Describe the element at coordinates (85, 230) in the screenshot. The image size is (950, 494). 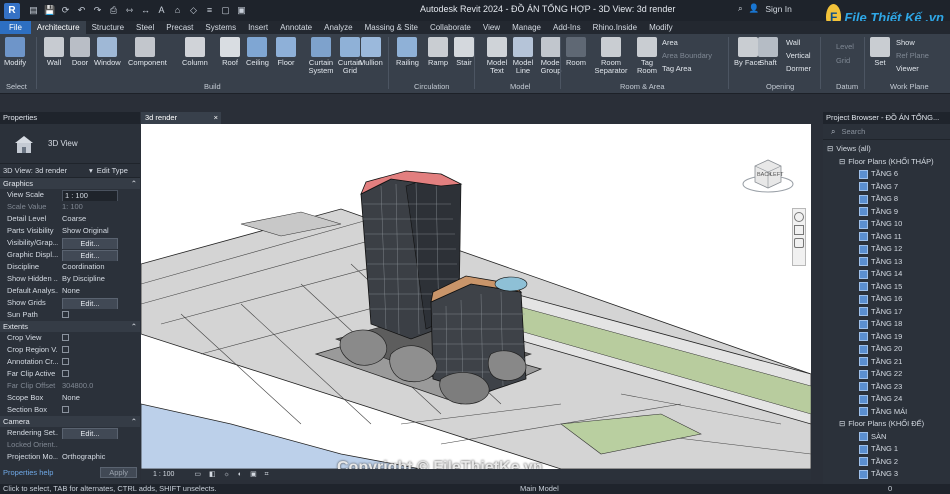
I see `property-value: Show Original` at that location.